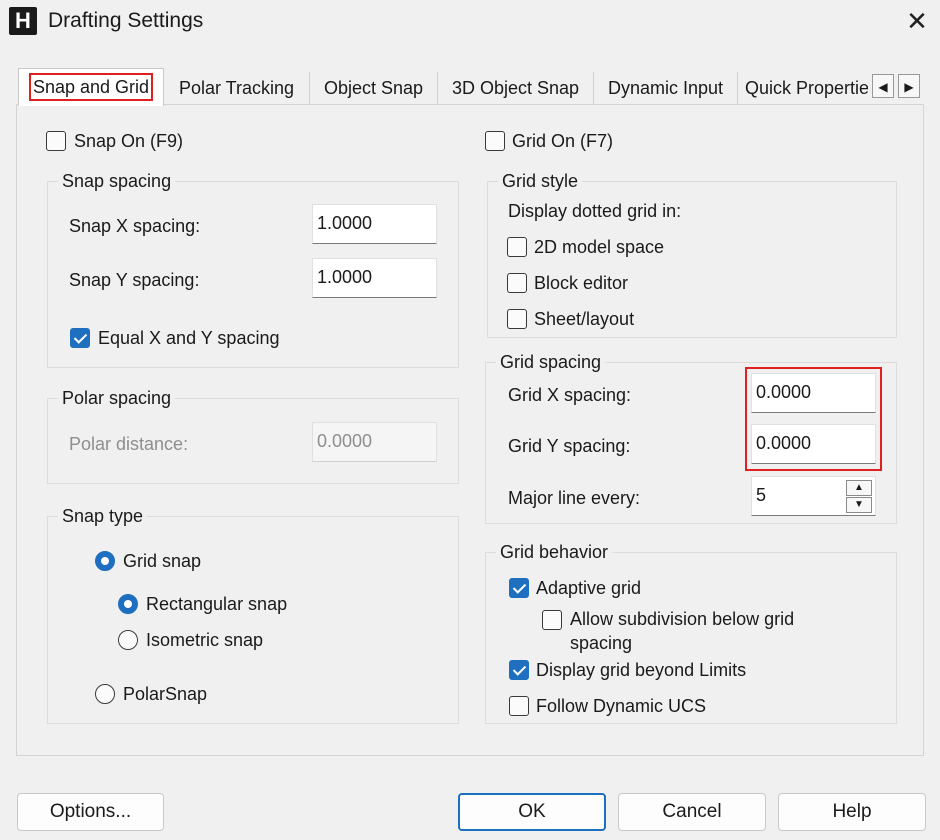 The width and height of the screenshot is (940, 840). I want to click on tab-3d-object-snap: 3D Object Snap, so click(516, 88).